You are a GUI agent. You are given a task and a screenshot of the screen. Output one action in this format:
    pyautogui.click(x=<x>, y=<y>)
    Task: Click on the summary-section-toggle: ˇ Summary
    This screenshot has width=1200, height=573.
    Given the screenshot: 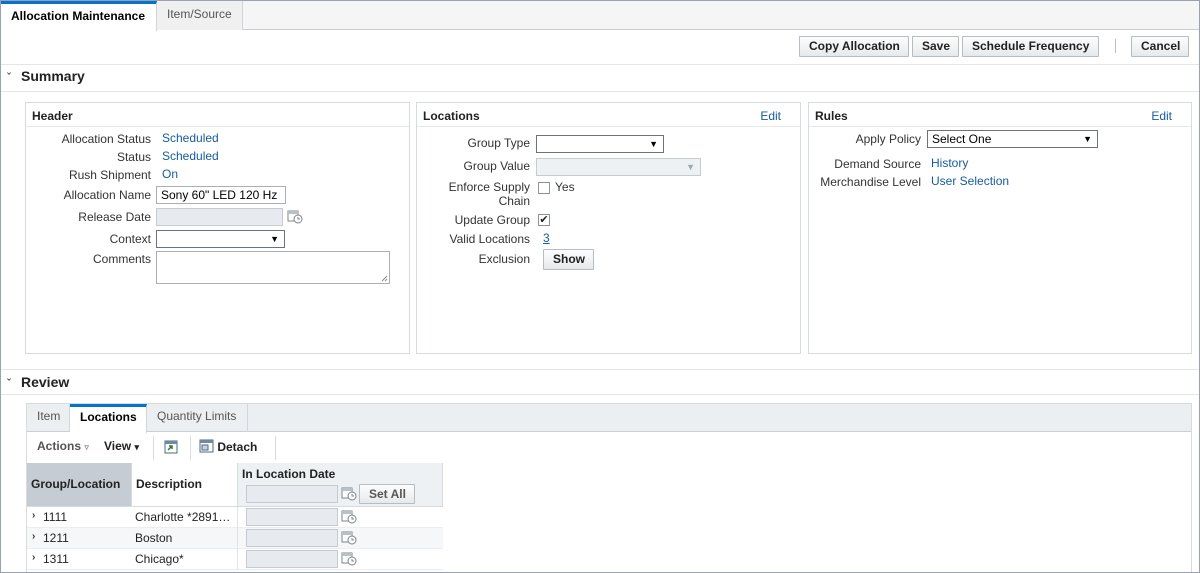 What is the action you would take?
    pyautogui.click(x=46, y=76)
    